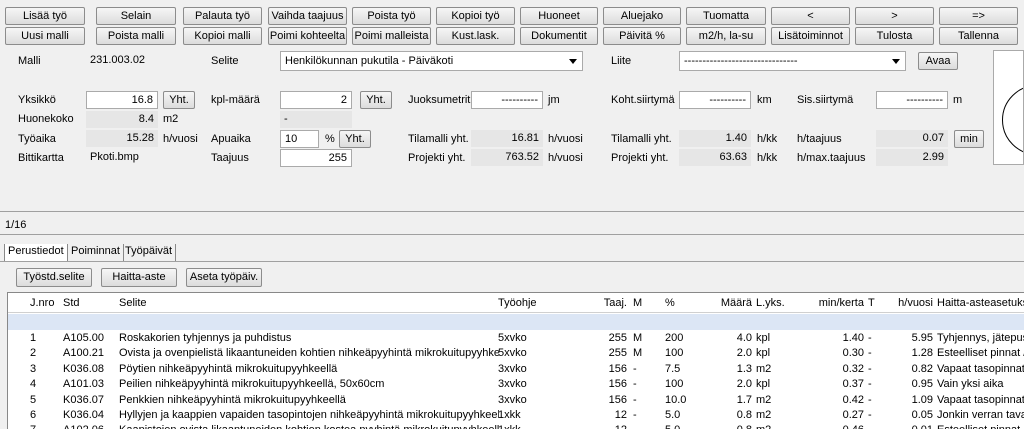 The height and width of the screenshot is (429, 1024). Describe the element at coordinates (136, 36) in the screenshot. I see `toolbar2-button-1: Poista malli` at that location.